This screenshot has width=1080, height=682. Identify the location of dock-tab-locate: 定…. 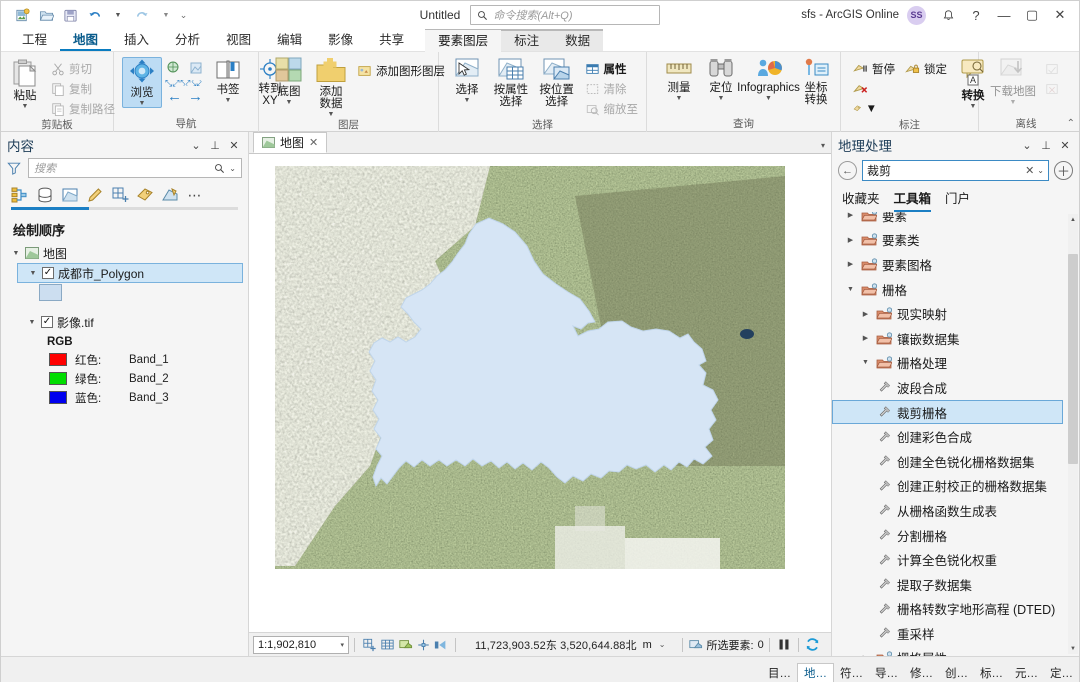
(1061, 672).